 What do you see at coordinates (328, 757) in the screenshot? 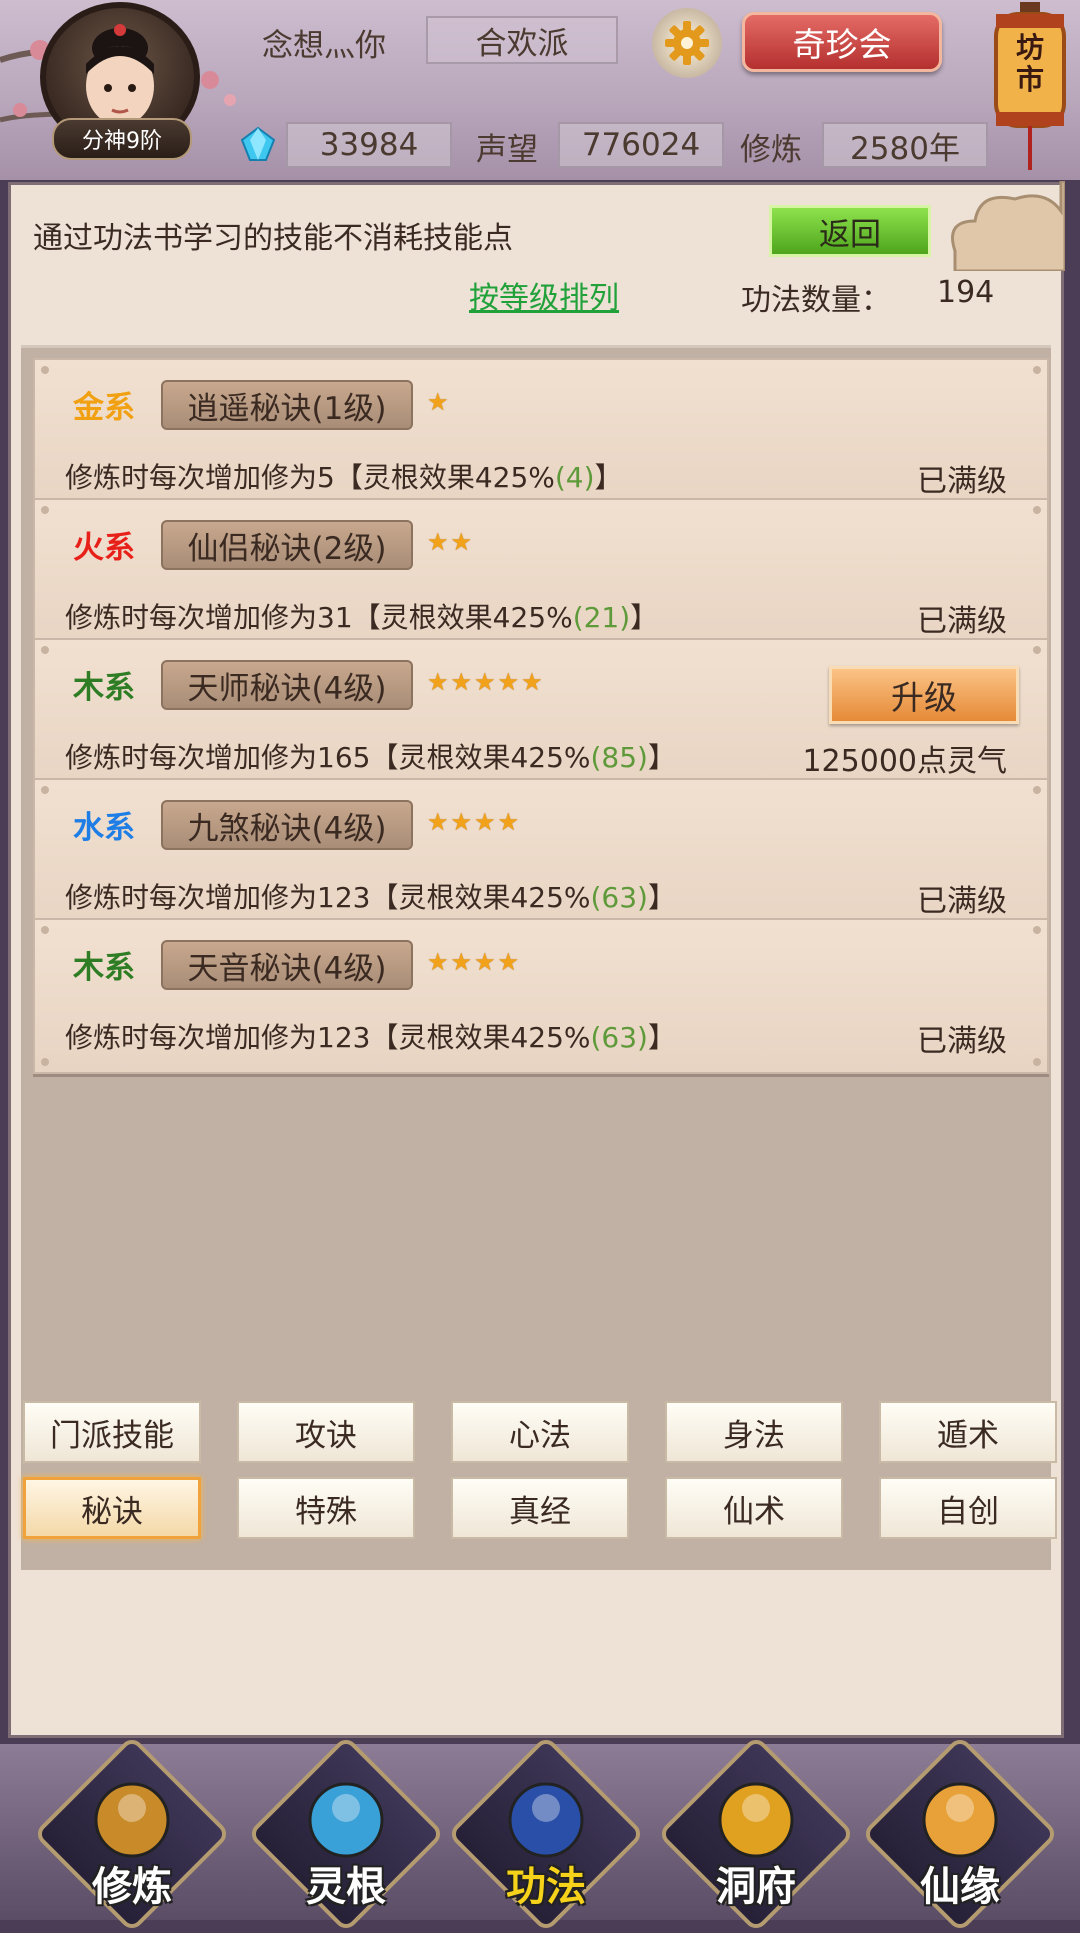
I see `skill-effect-text: 修炼时每次增加修为165【灵根效果425%` at bounding box center [328, 757].